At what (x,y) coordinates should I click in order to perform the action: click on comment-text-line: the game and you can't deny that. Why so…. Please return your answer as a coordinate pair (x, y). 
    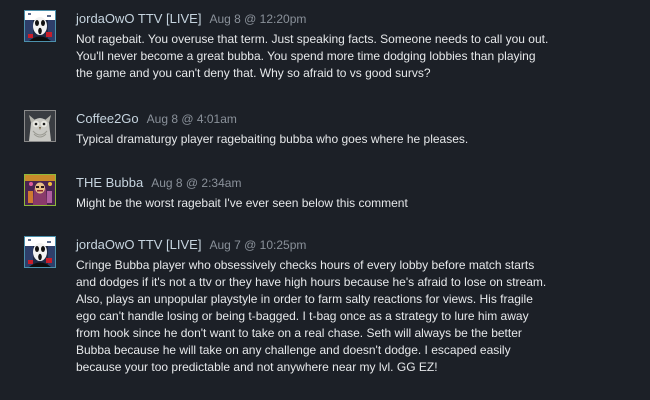
    Looking at the image, I should click on (253, 73).